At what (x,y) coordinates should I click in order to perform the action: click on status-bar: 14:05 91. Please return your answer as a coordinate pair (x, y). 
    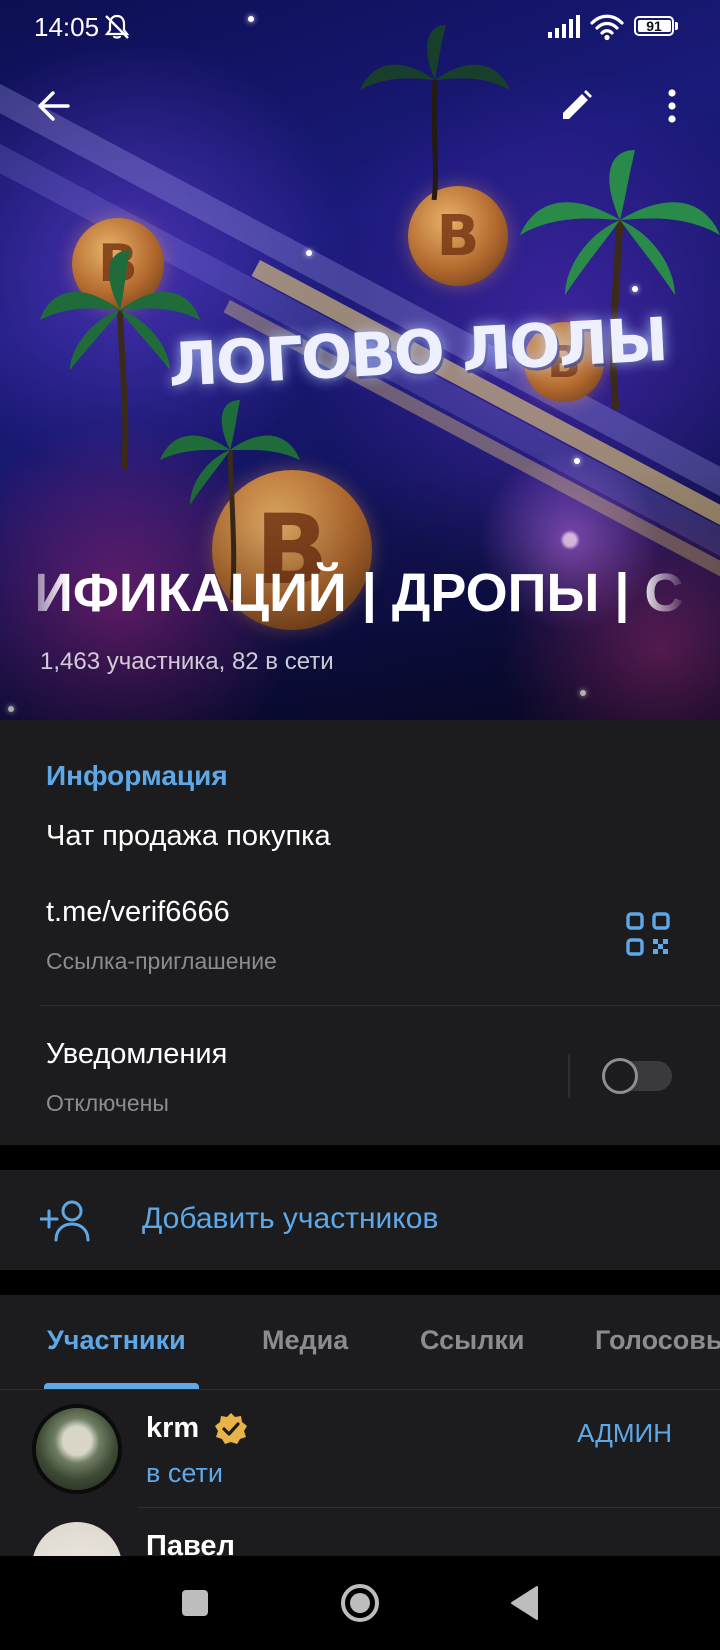
    Looking at the image, I should click on (360, 28).